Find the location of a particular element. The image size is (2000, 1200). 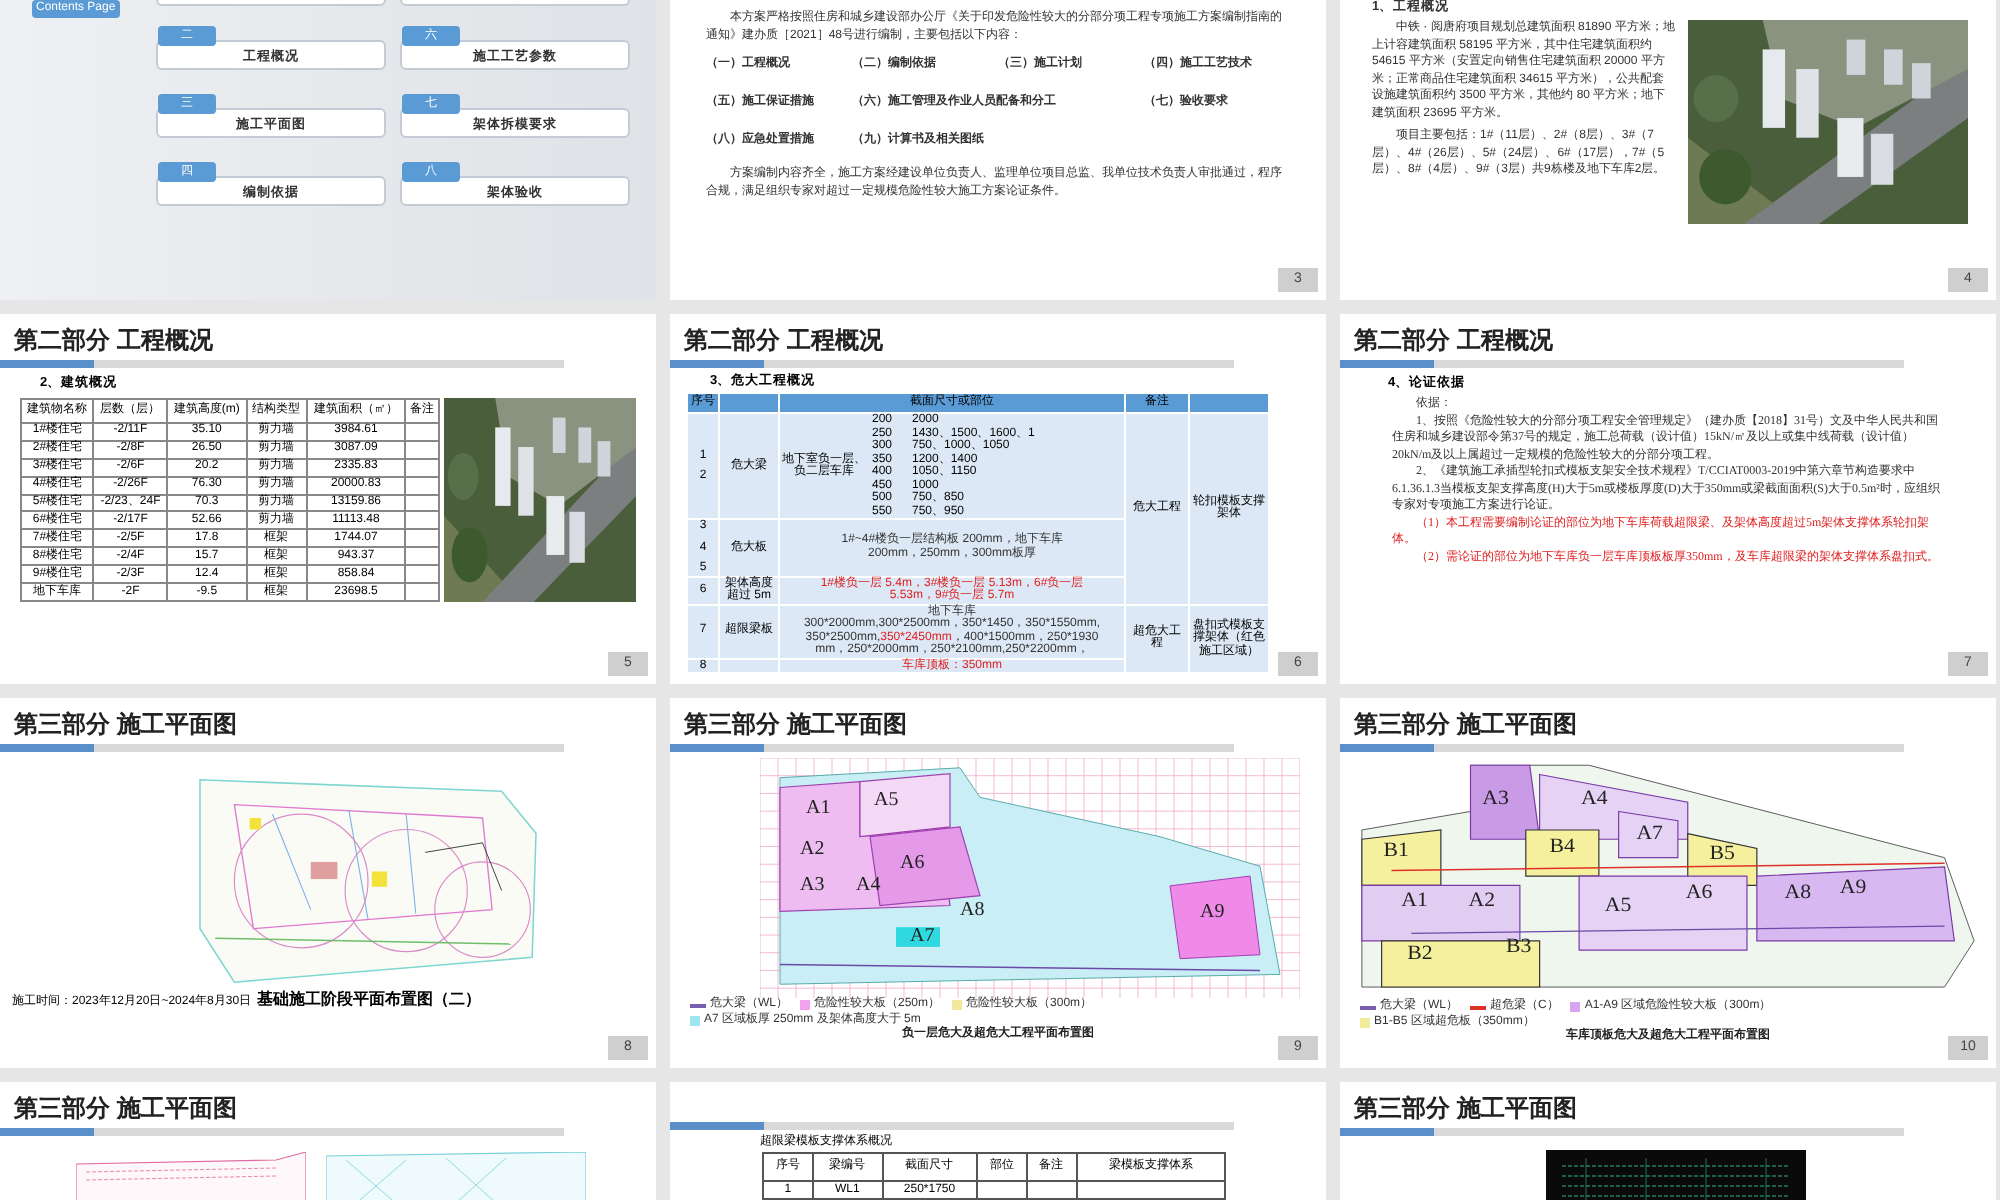

drawing-caption: 基础施工阶段平面布置图（二） is located at coordinates (369, 1000).